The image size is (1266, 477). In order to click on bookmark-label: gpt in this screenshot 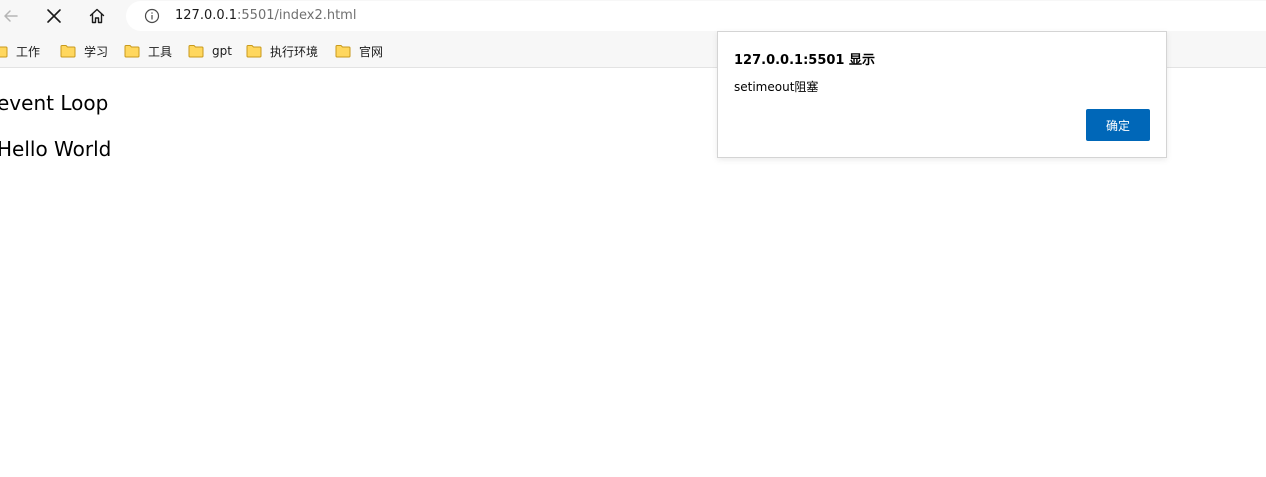, I will do `click(222, 51)`.